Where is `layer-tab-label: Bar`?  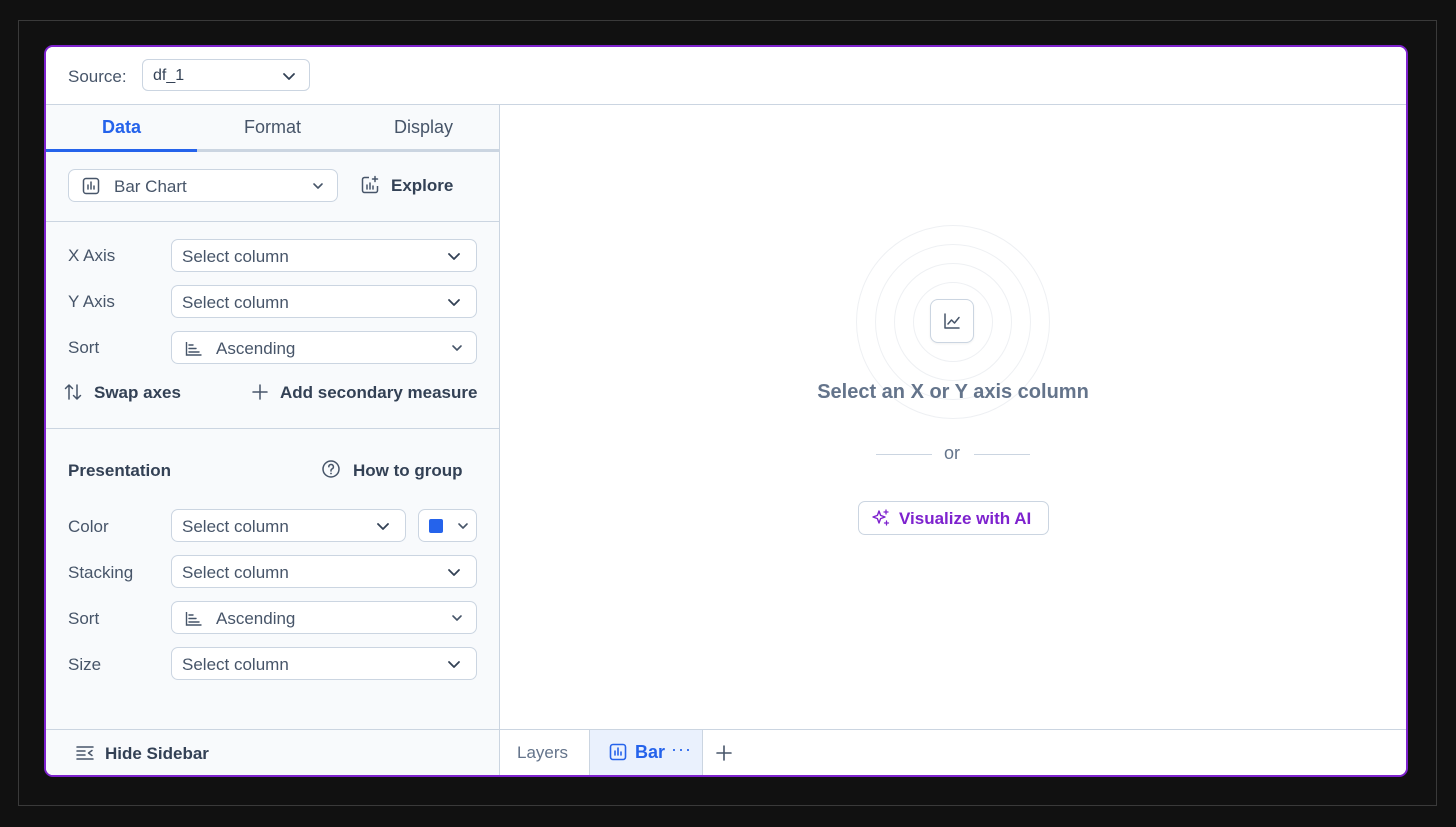
layer-tab-label: Bar is located at coordinates (650, 752).